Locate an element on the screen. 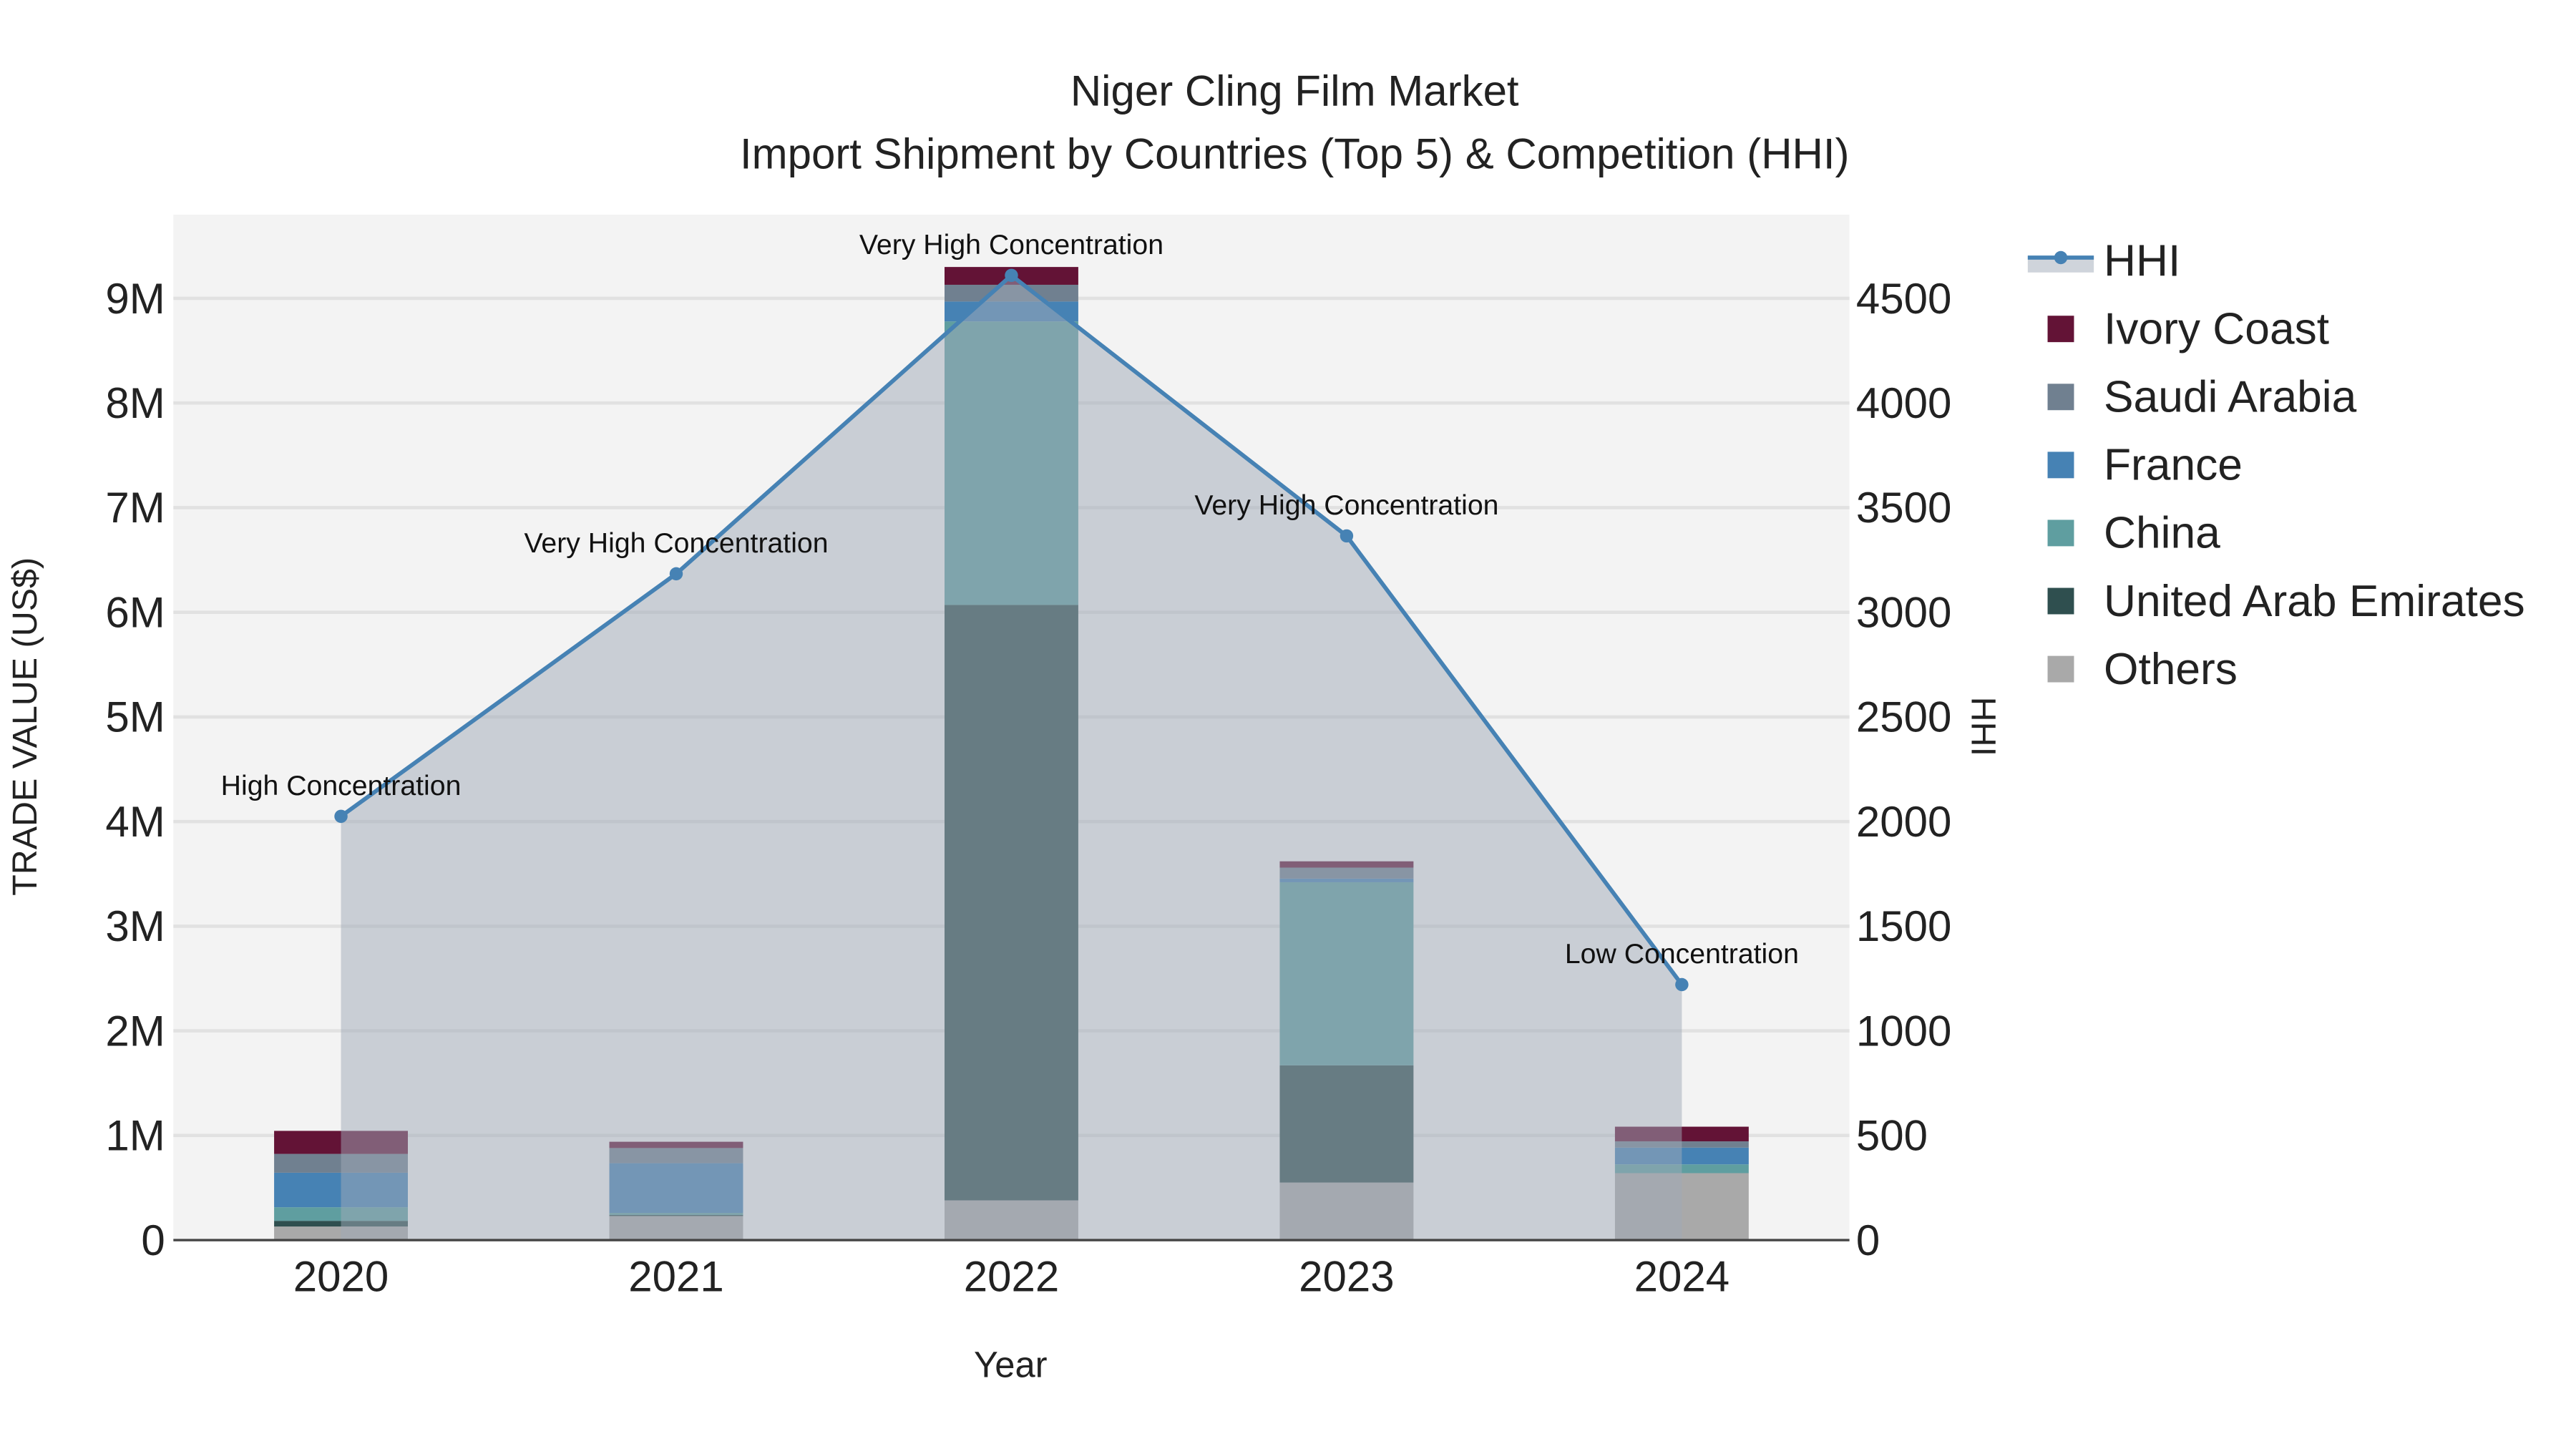  legend-label: HHI is located at coordinates (2142, 261).